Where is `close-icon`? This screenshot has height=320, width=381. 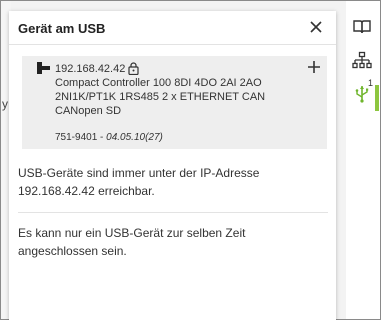 close-icon is located at coordinates (316, 27).